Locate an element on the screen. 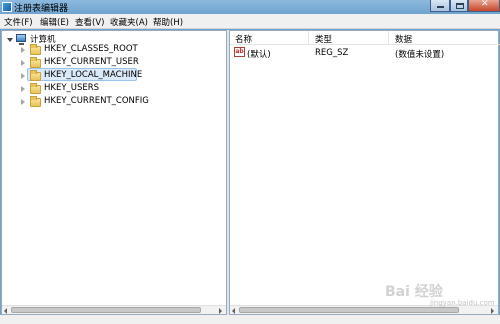 This screenshot has height=324, width=500. minimize-button is located at coordinates (440, 6).